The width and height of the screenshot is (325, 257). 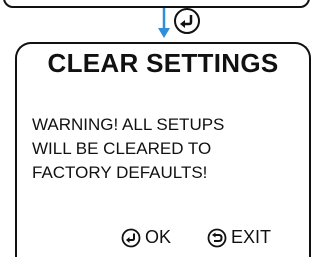 What do you see at coordinates (128, 124) in the screenshot?
I see `warning-line: WARNING! ALL SETUPS` at bounding box center [128, 124].